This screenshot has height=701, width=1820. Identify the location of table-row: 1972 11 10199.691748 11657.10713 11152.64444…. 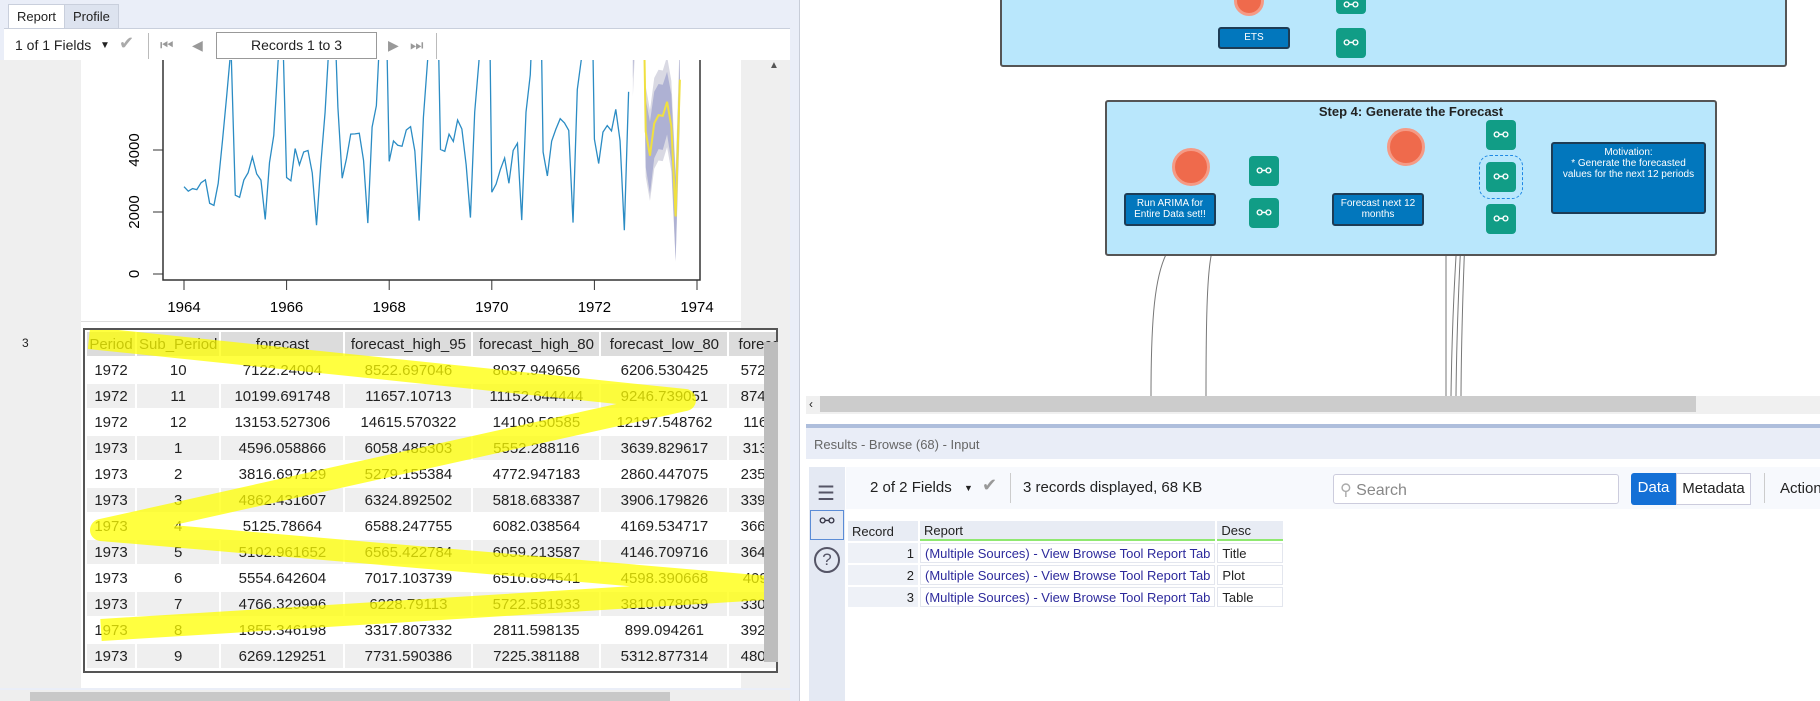
(431, 396).